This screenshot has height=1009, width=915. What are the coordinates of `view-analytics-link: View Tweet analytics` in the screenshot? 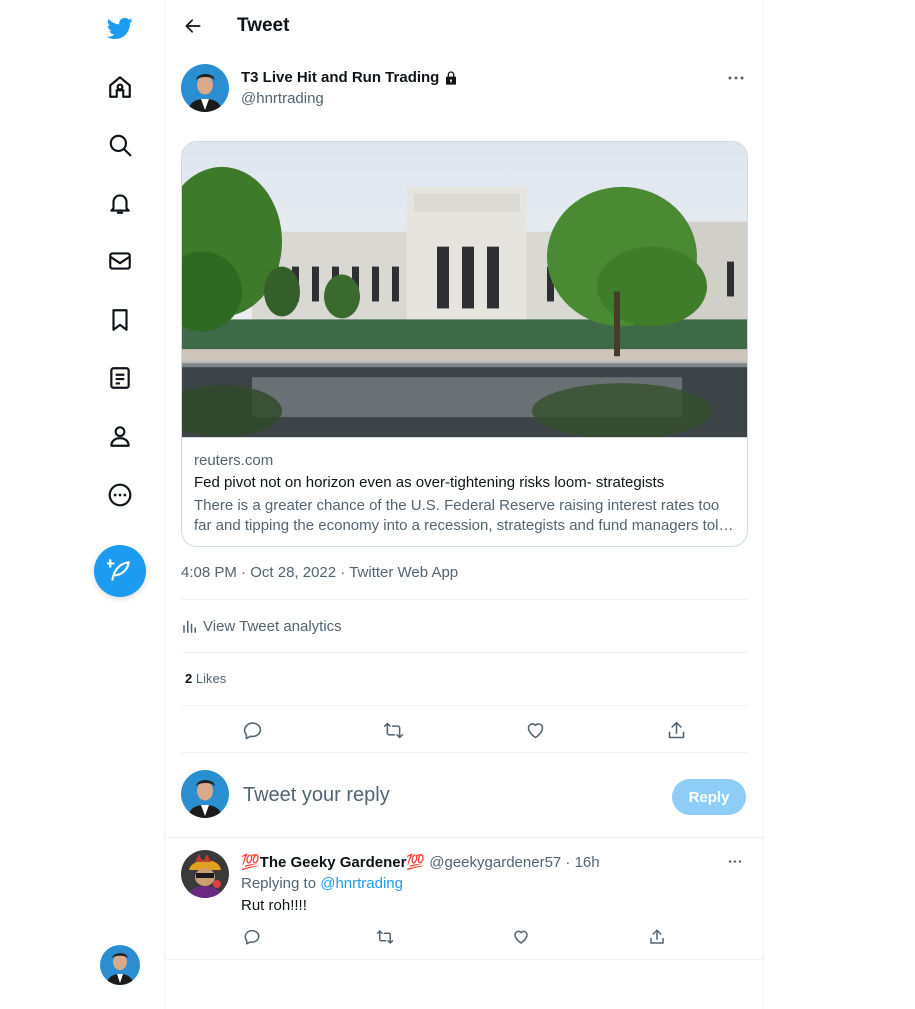 It's located at (261, 626).